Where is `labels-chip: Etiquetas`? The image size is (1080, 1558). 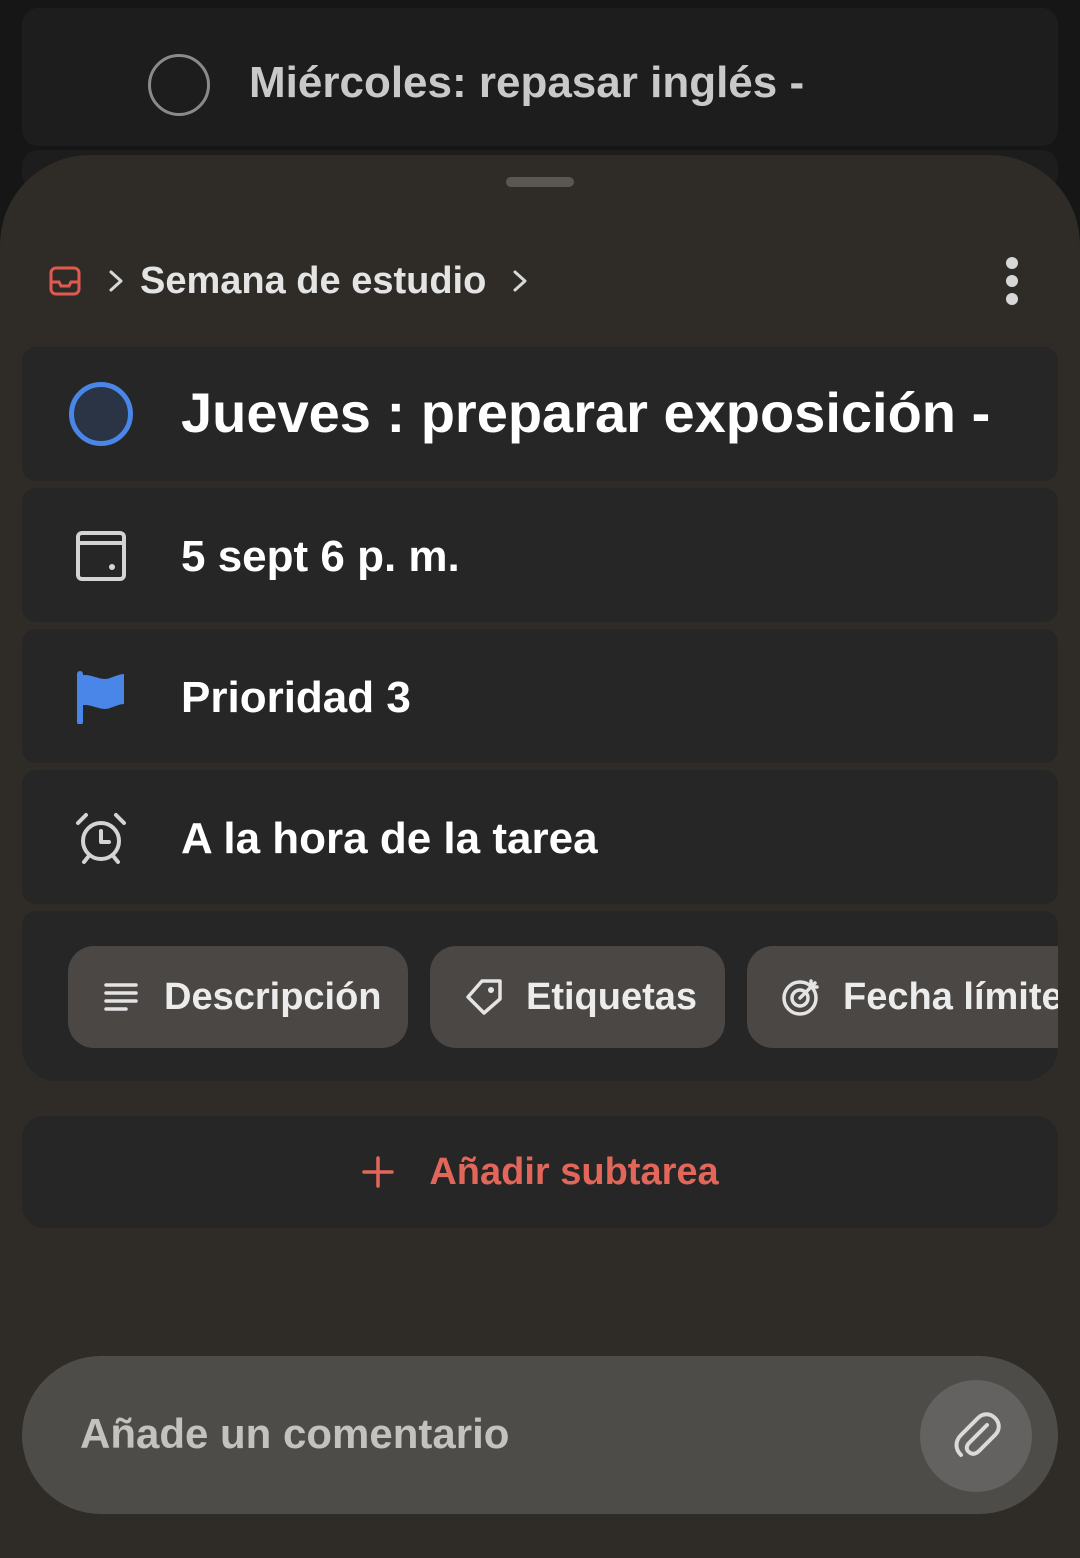
labels-chip: Etiquetas is located at coordinates (577, 997).